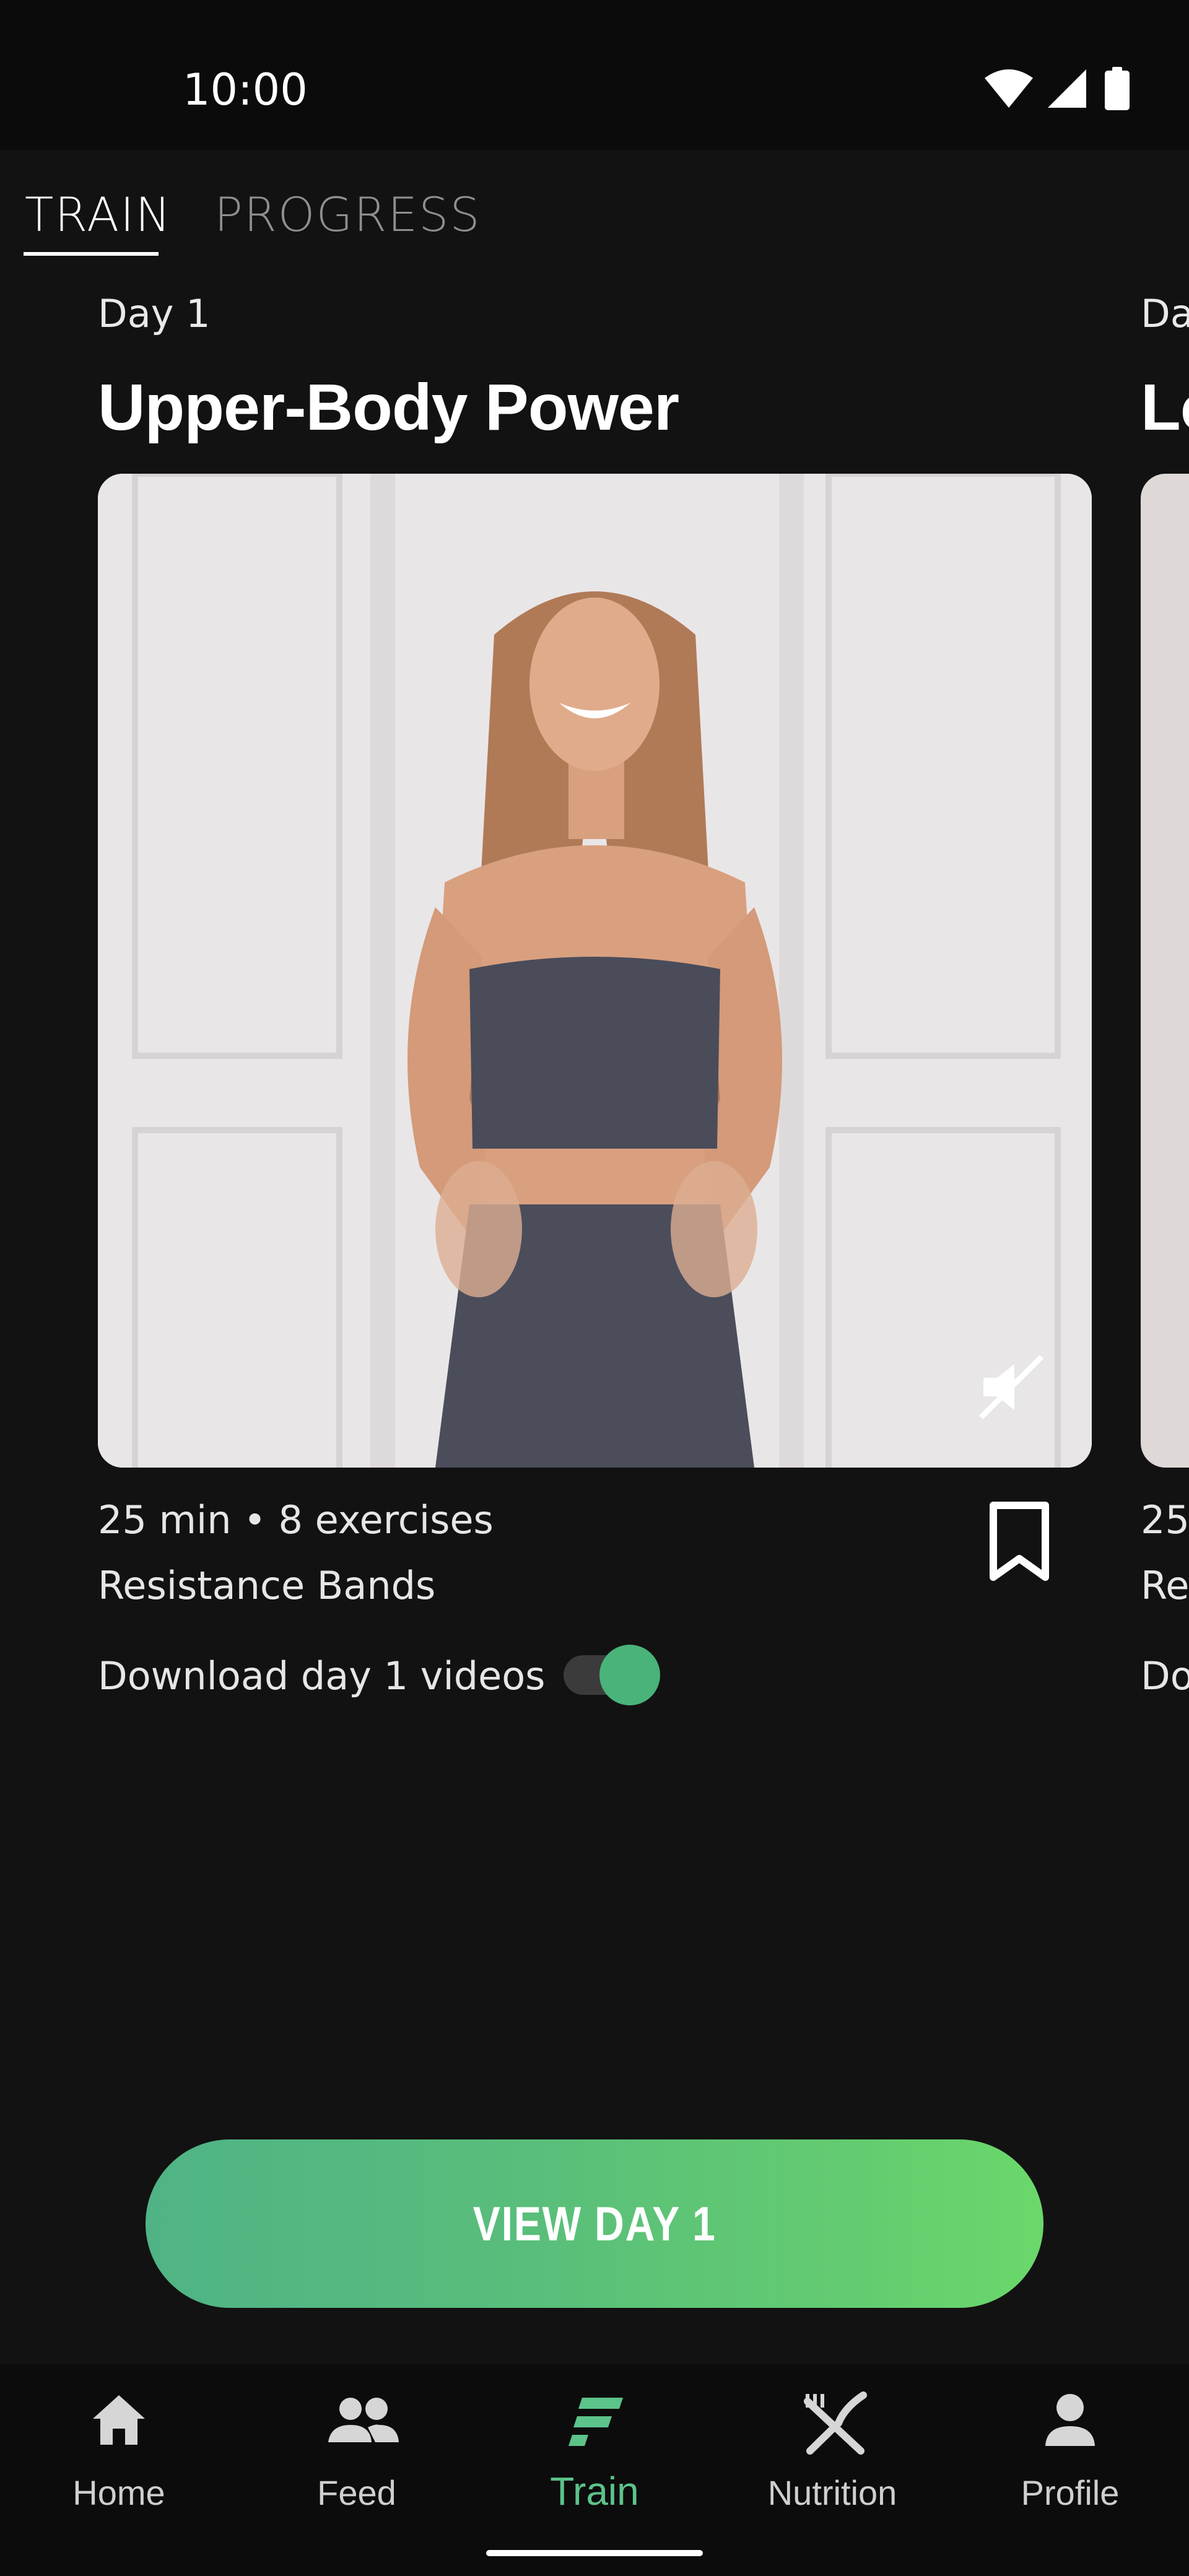  What do you see at coordinates (245, 89) in the screenshot?
I see `status-time: 10:00` at bounding box center [245, 89].